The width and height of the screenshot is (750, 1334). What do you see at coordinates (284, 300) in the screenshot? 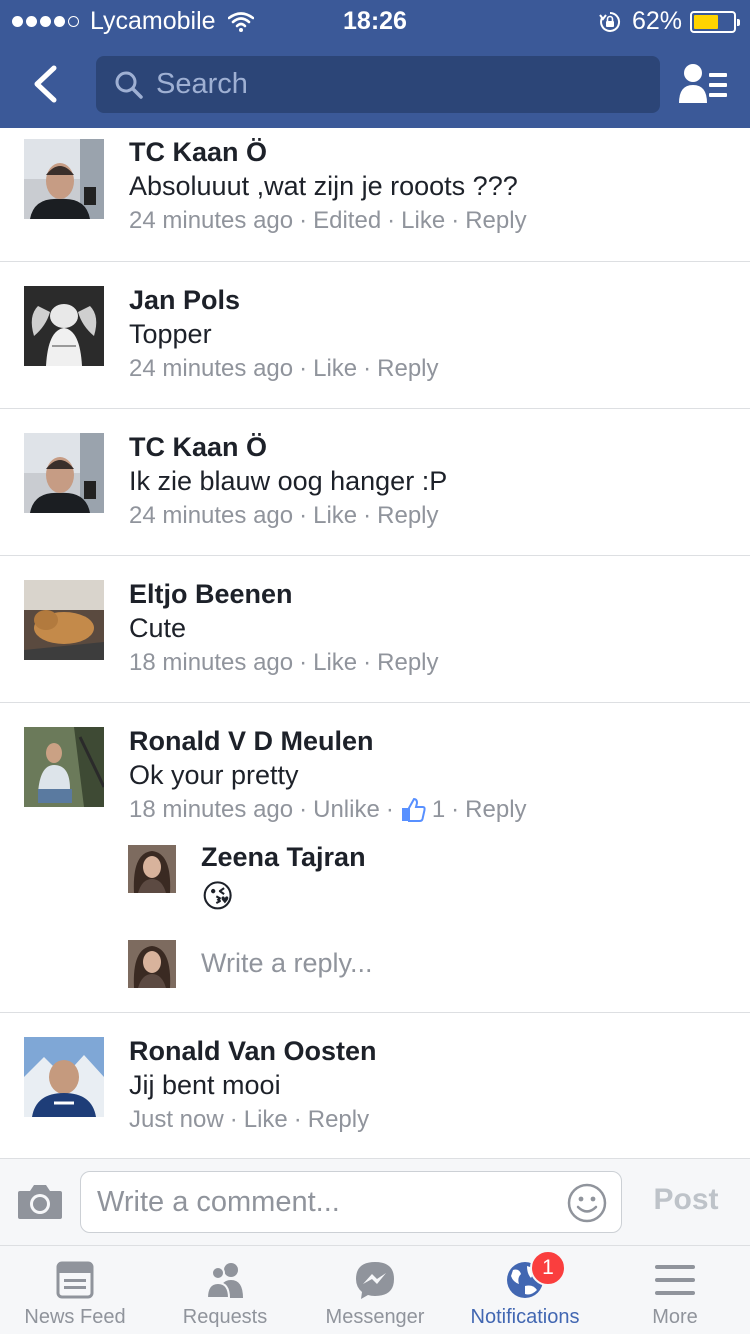
I see `comment-author: Jan Pols` at bounding box center [284, 300].